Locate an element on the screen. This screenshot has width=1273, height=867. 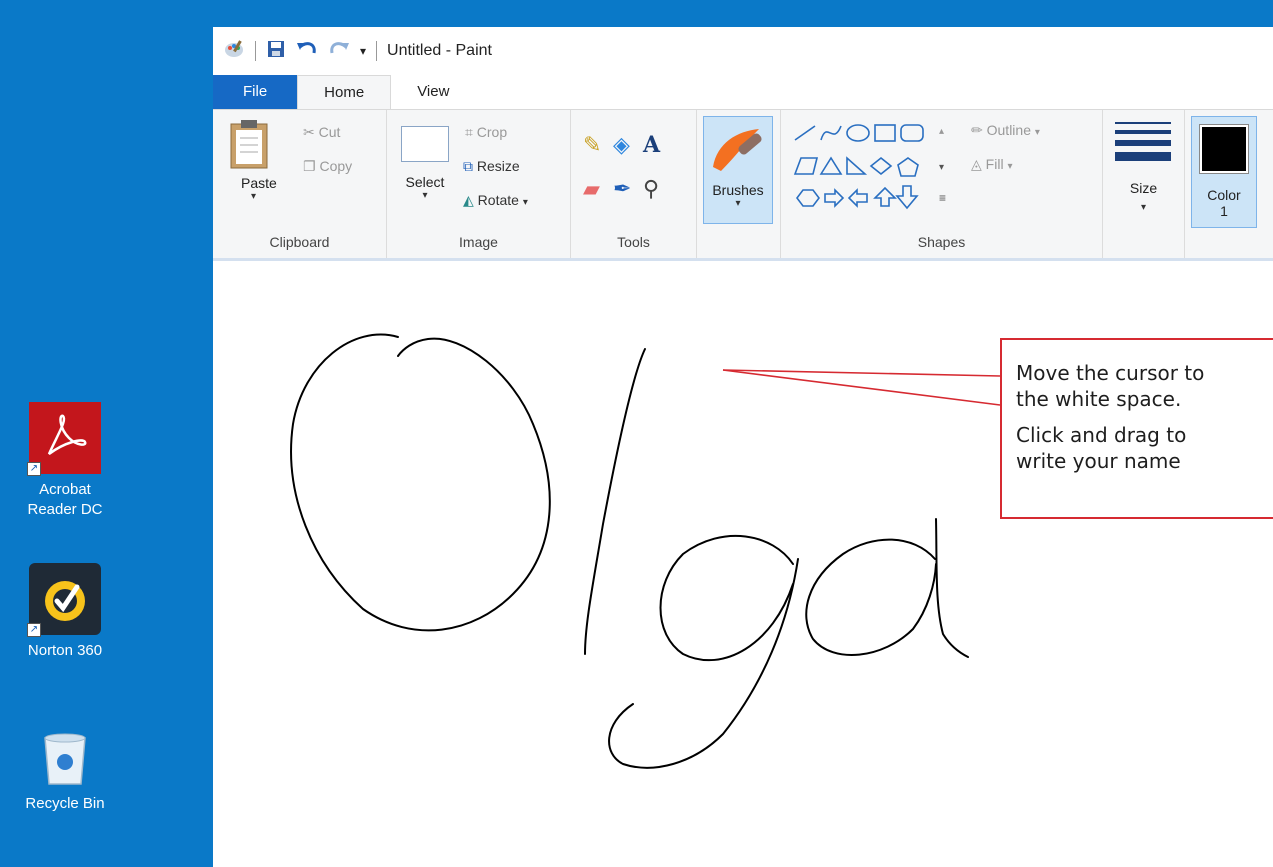
save-icon is located at coordinates (276, 51).